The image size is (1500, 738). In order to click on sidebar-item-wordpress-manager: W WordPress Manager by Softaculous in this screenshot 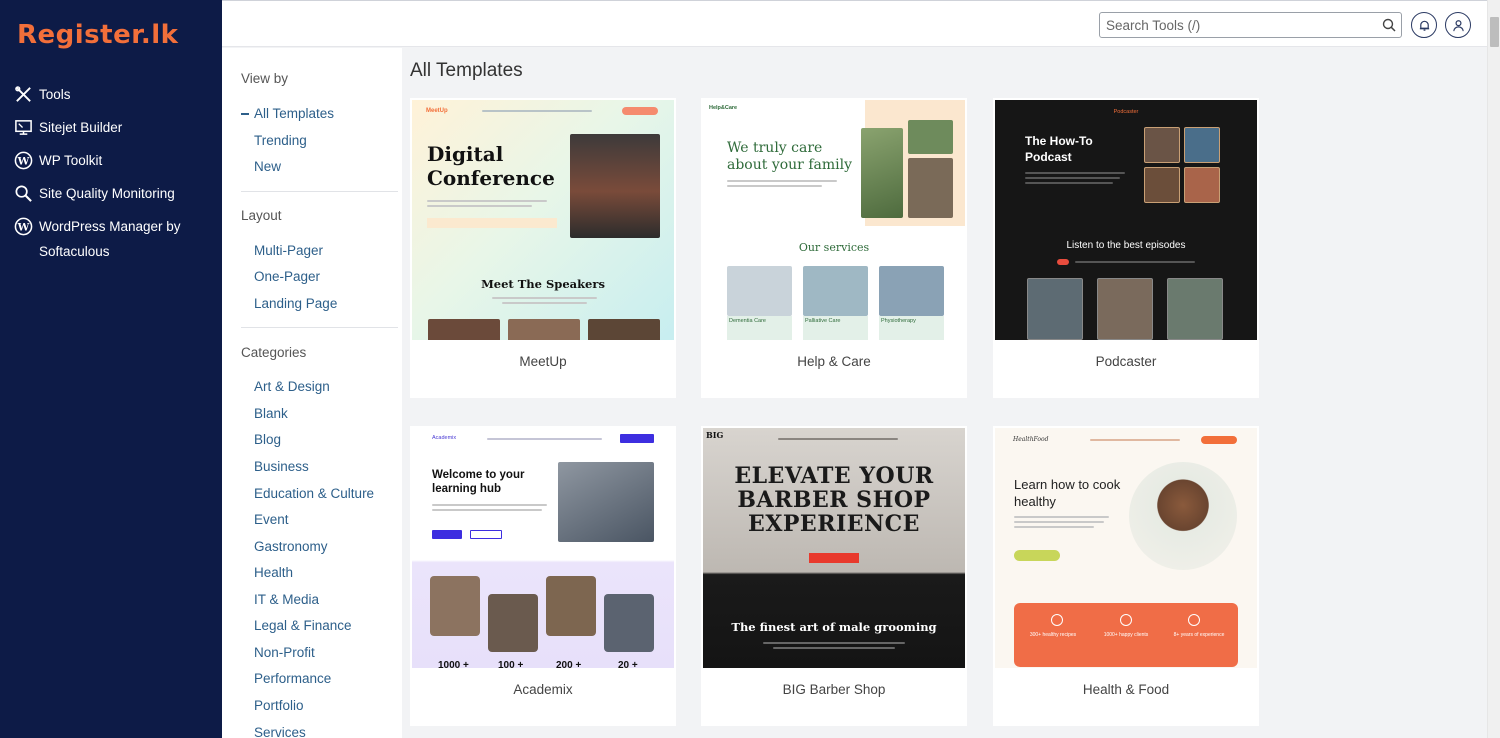, I will do `click(111, 239)`.